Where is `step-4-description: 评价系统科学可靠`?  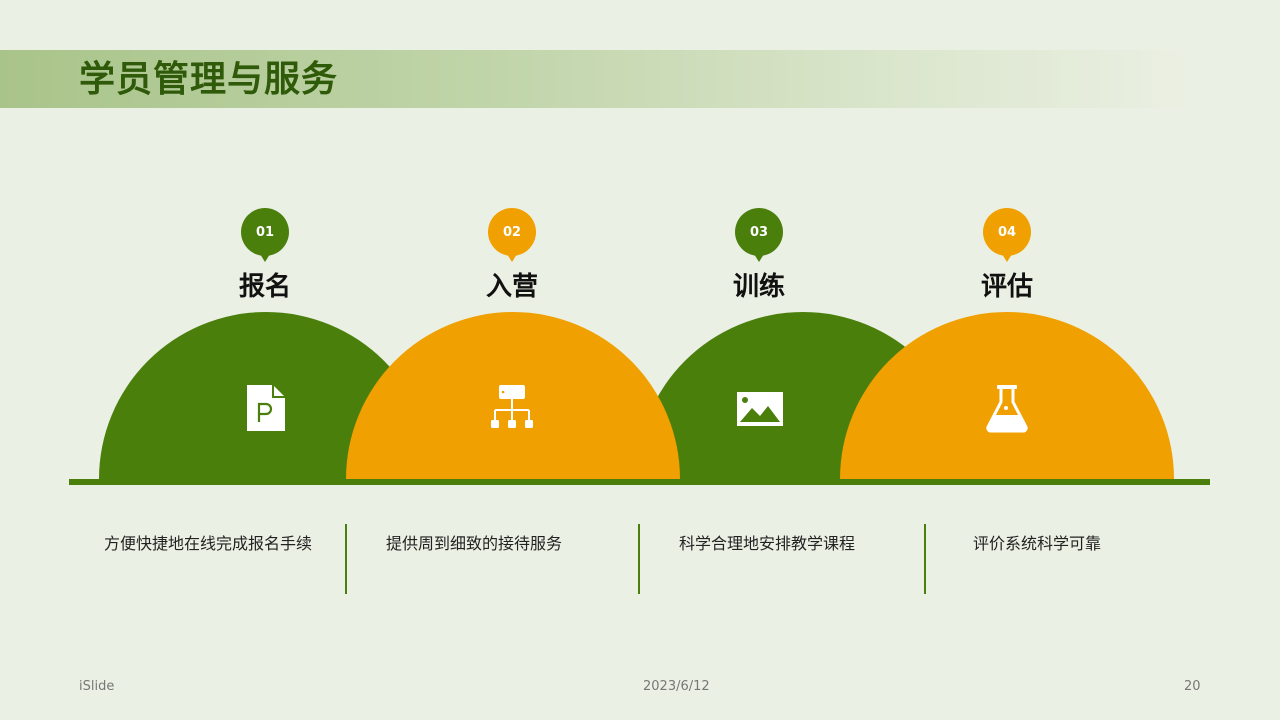 step-4-description: 评价系统科学可靠 is located at coordinates (1037, 543).